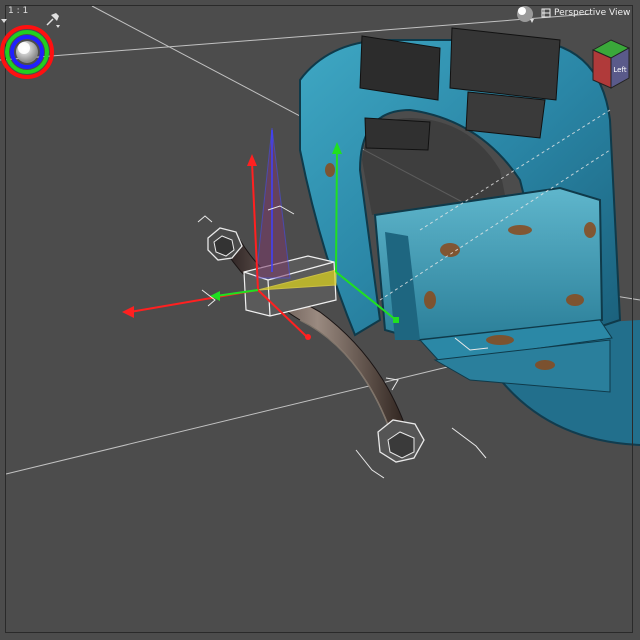 The height and width of the screenshot is (640, 640). What do you see at coordinates (401, 441) in the screenshot?
I see `pipe-end-cap` at bounding box center [401, 441].